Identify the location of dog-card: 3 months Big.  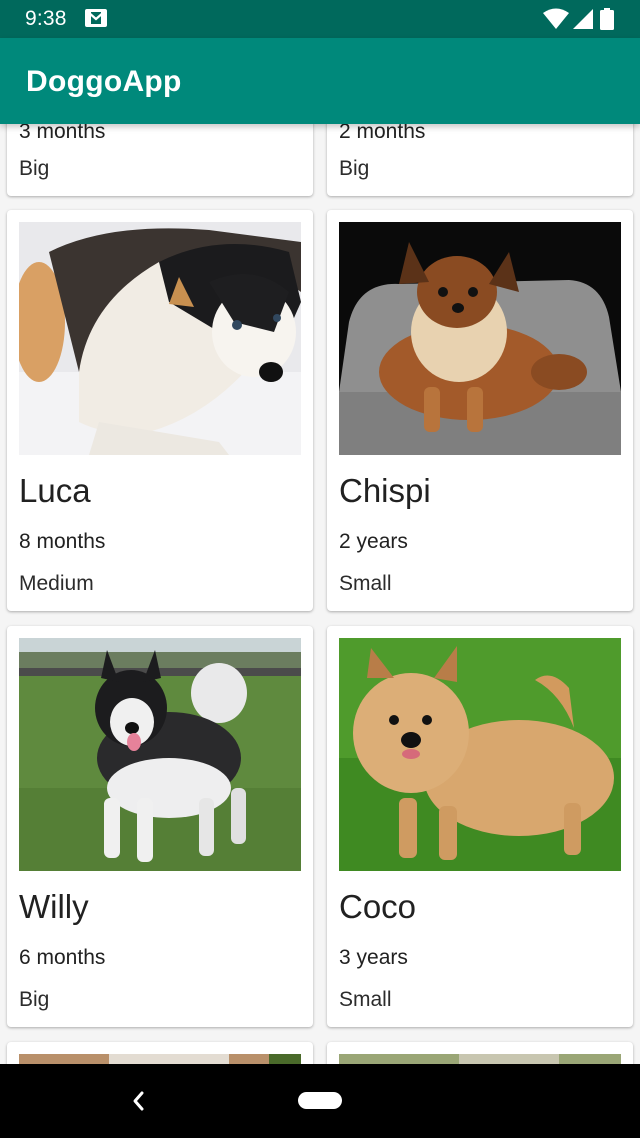
(160, 160).